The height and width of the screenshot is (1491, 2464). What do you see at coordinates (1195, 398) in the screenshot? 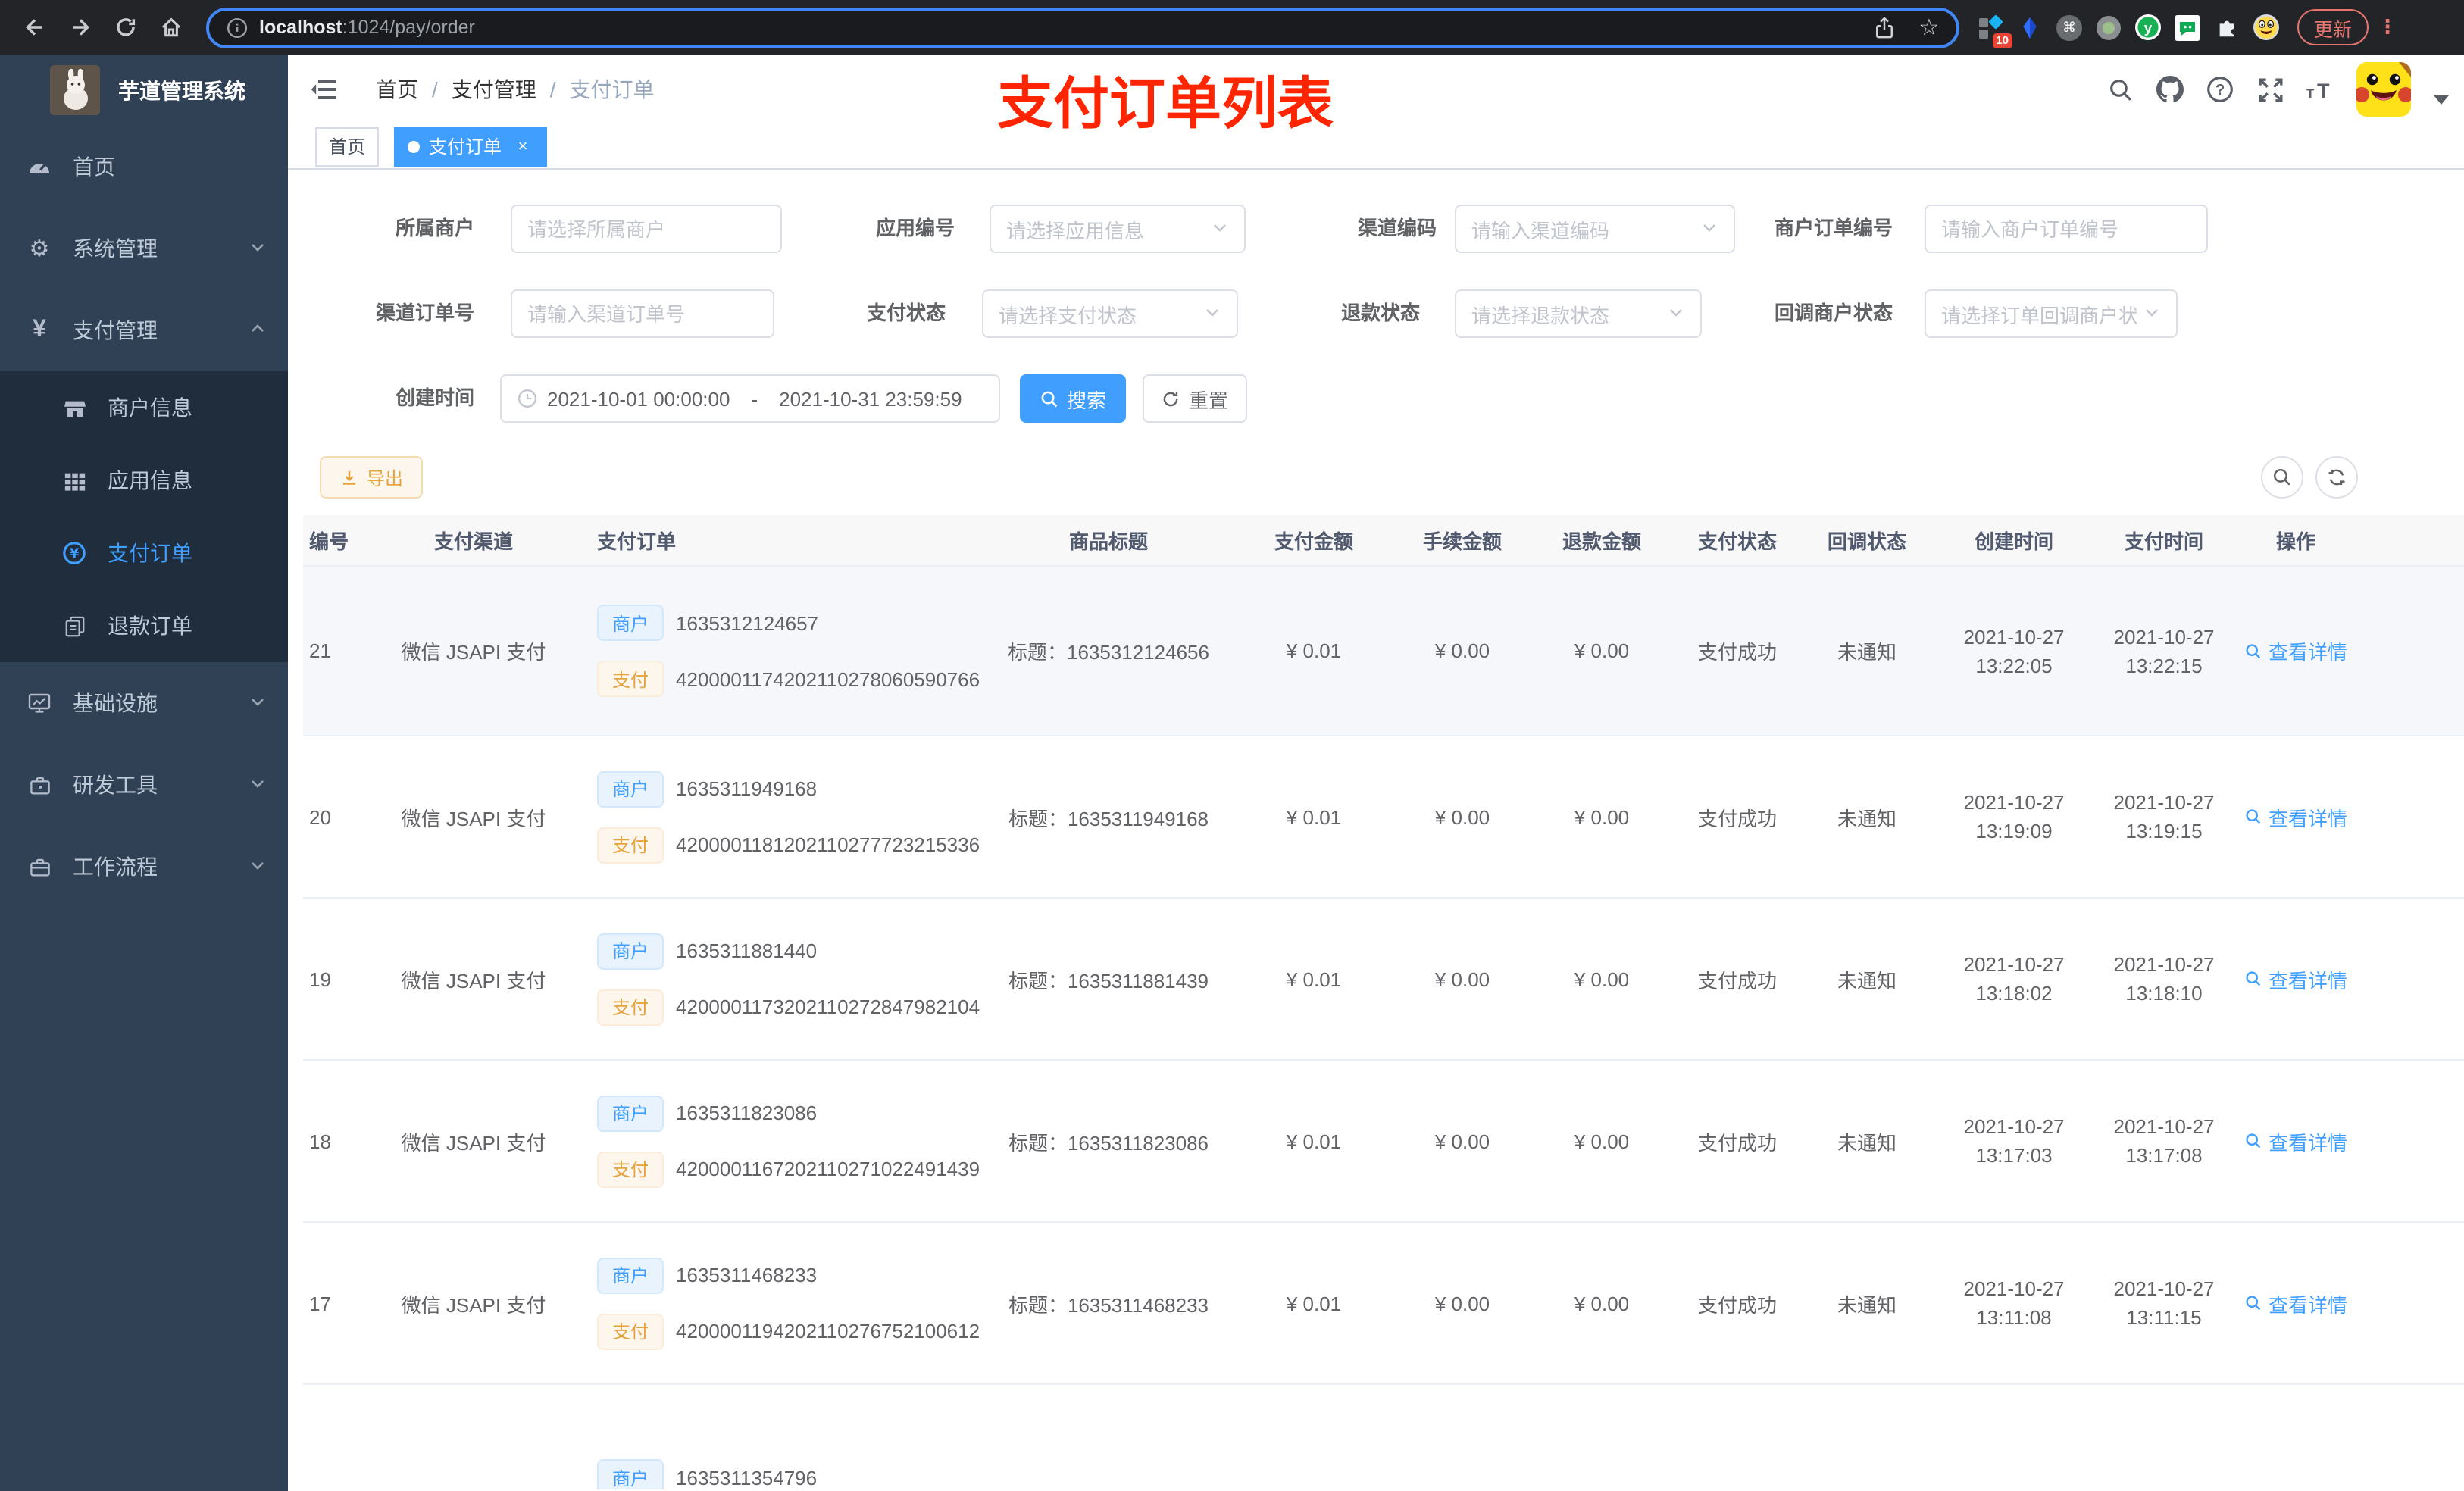
I see `reset-button: 重置` at bounding box center [1195, 398].